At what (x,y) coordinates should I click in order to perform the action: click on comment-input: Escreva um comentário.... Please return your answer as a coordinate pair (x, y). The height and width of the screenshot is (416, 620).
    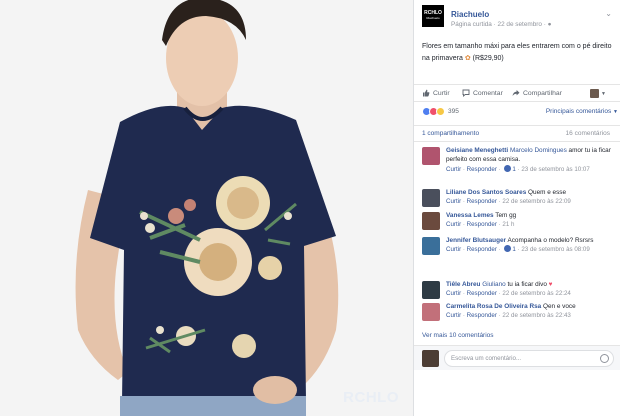
    Looking at the image, I should click on (529, 358).